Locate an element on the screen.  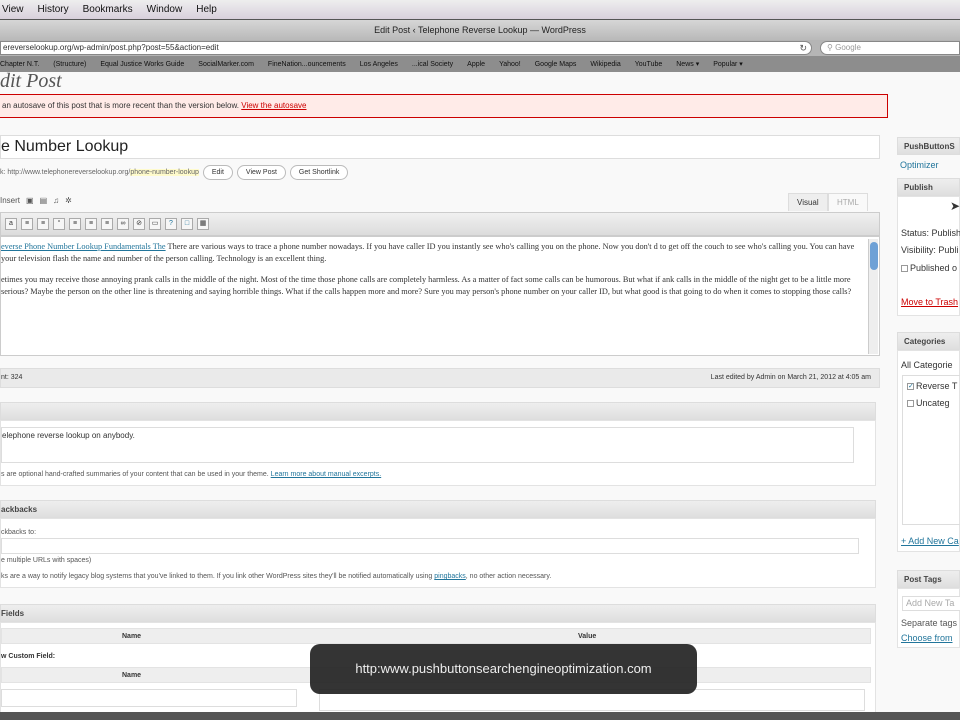
all-categories-tab: All Categorie is located at coordinates (925, 365).